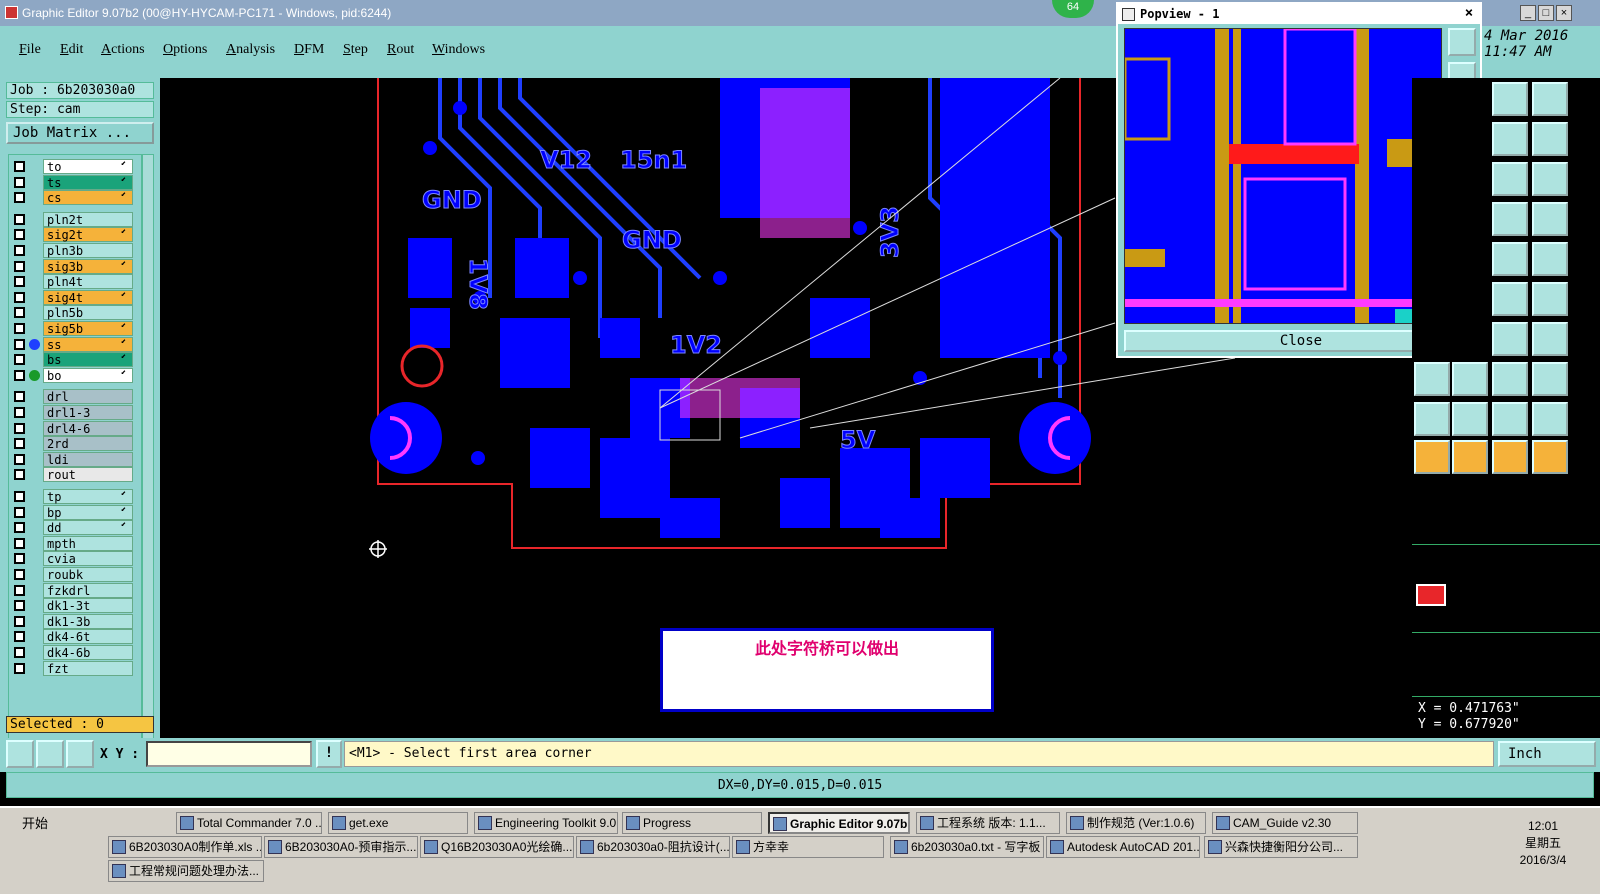 The width and height of the screenshot is (1600, 894). I want to click on menu-file: File, so click(30, 50).